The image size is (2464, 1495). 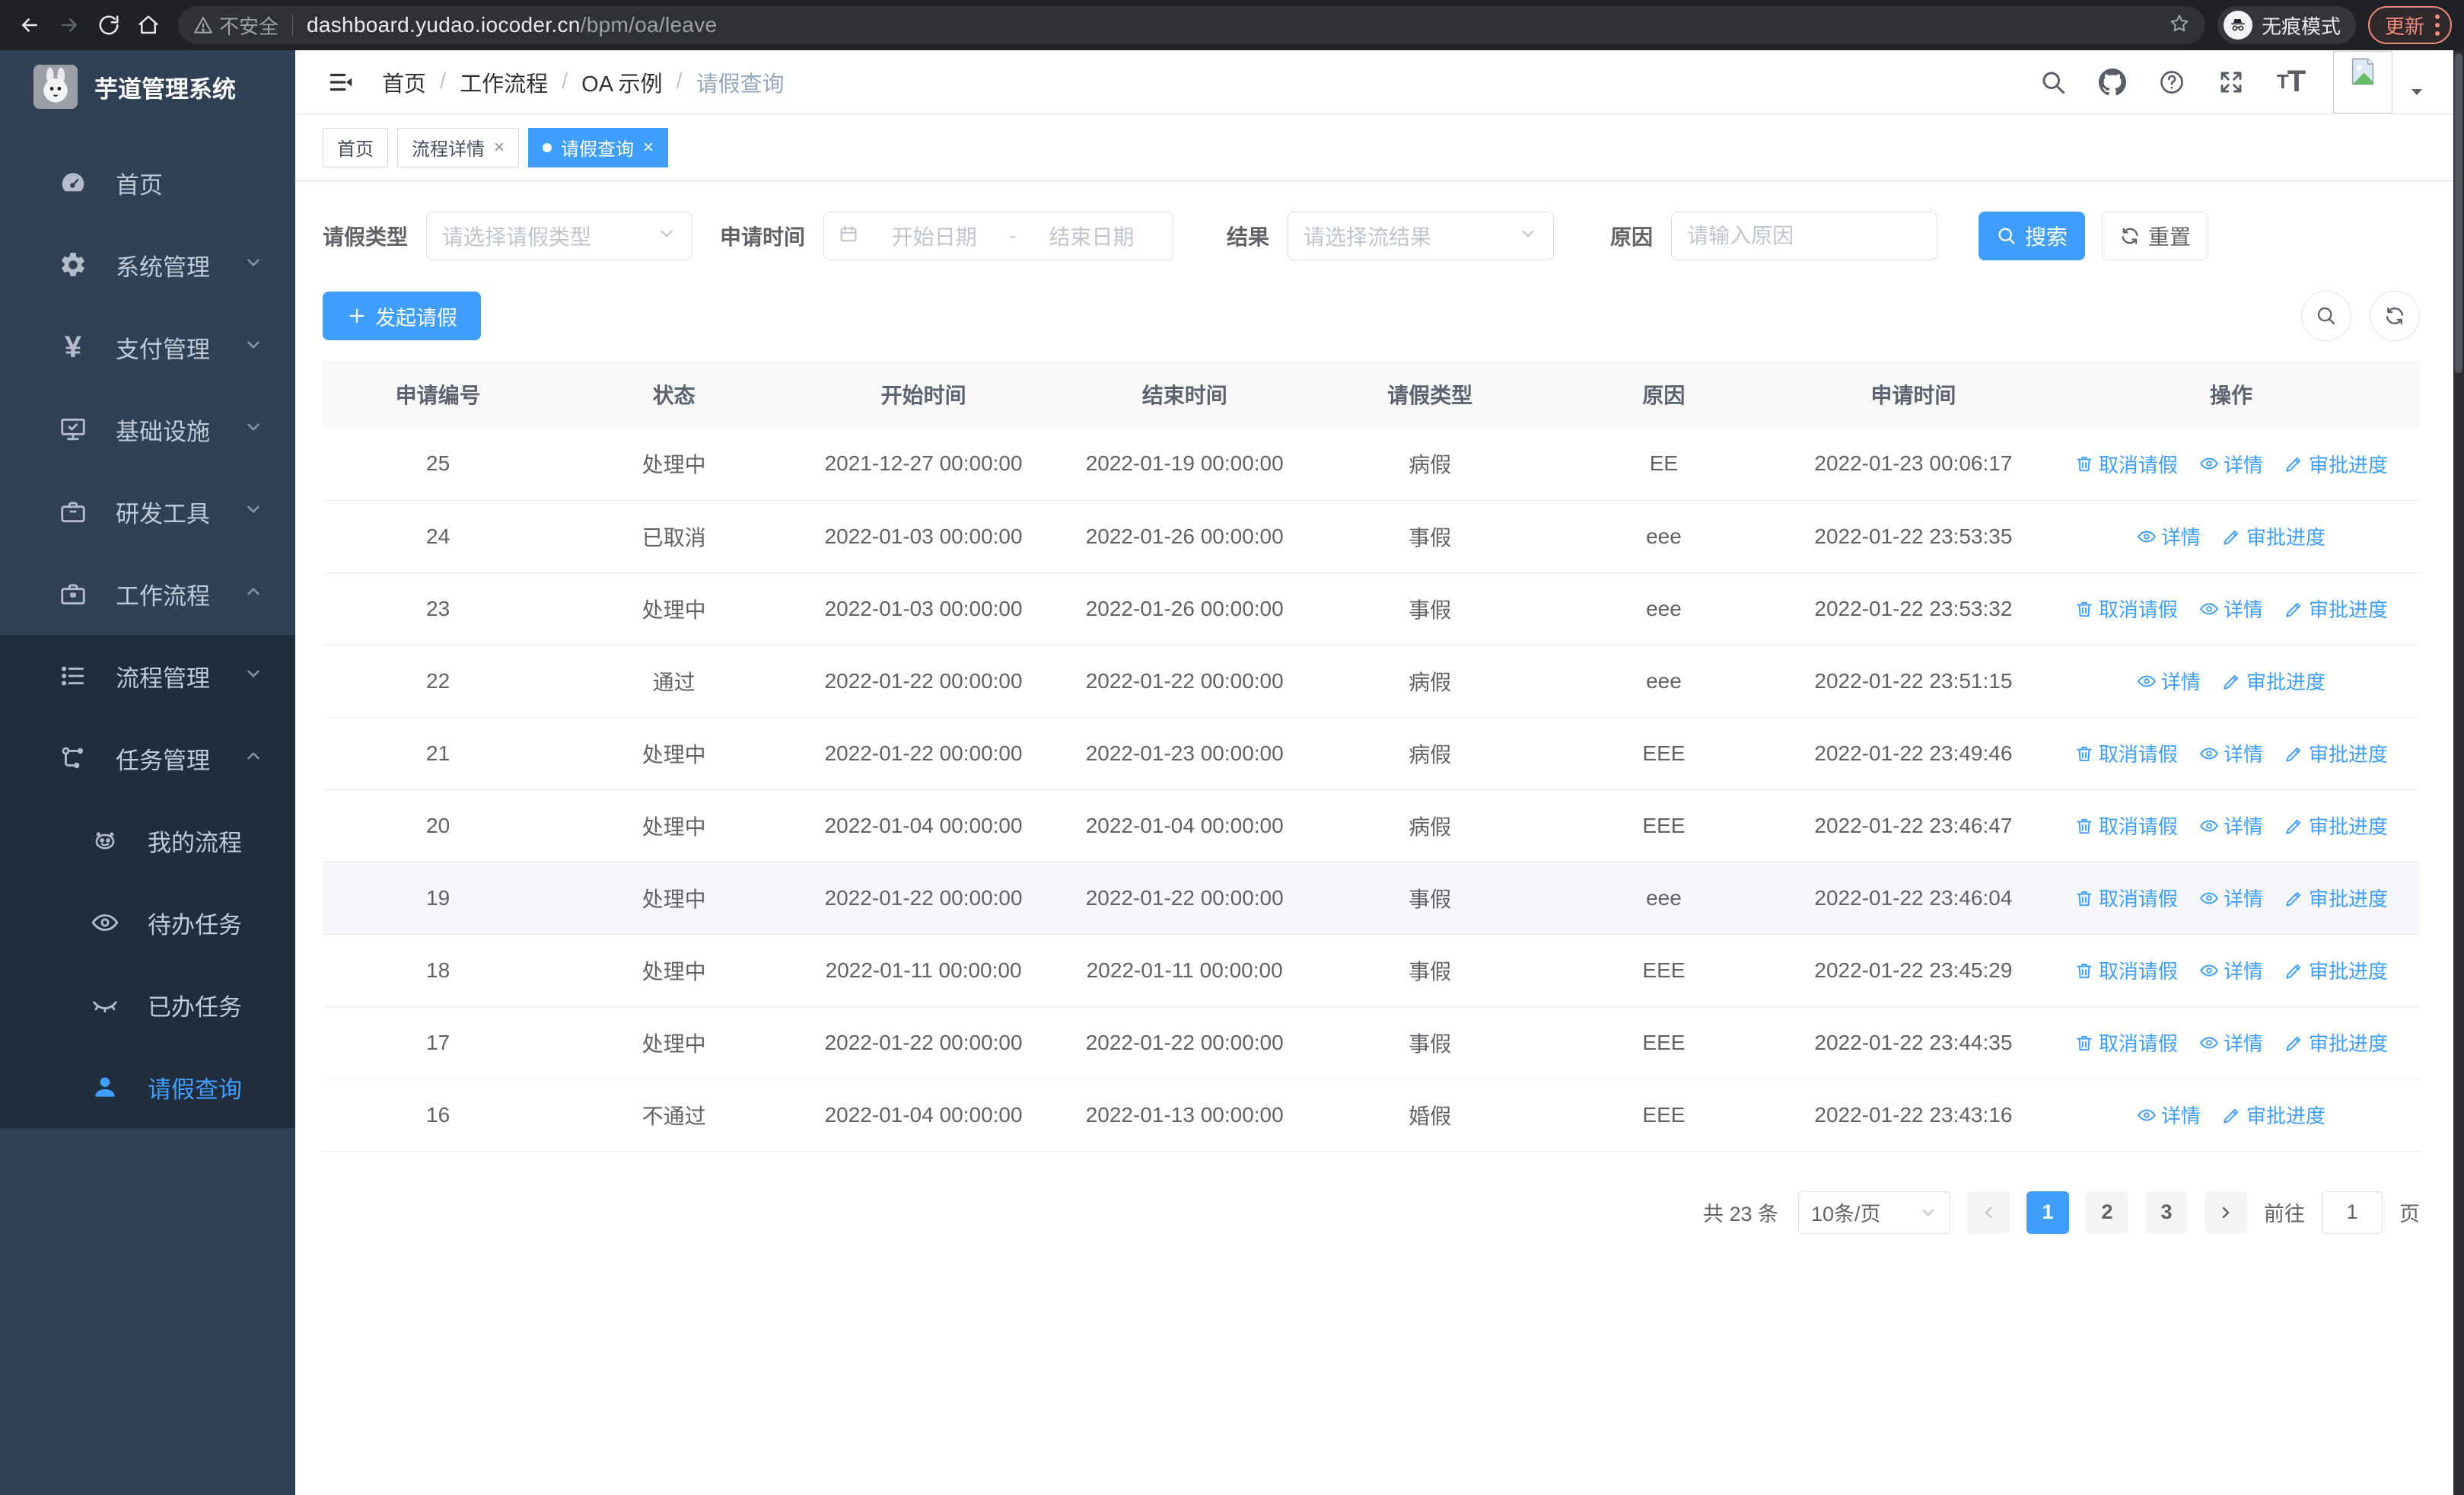 I want to click on sidebar-item-done-tasks: 已办任务, so click(x=147, y=1005).